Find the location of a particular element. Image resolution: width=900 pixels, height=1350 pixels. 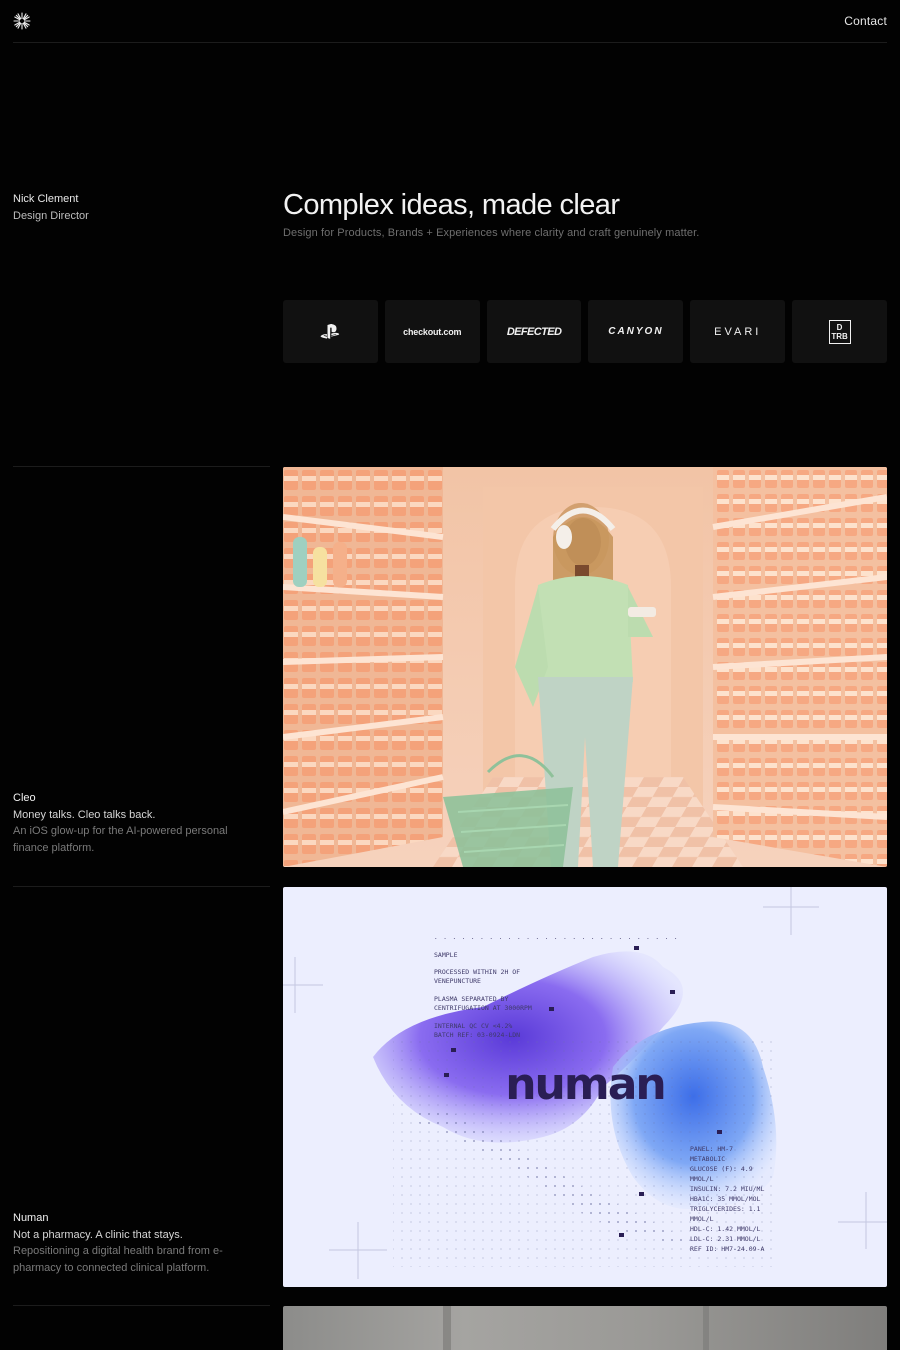

client-logo-evari: EVARI is located at coordinates (738, 331).